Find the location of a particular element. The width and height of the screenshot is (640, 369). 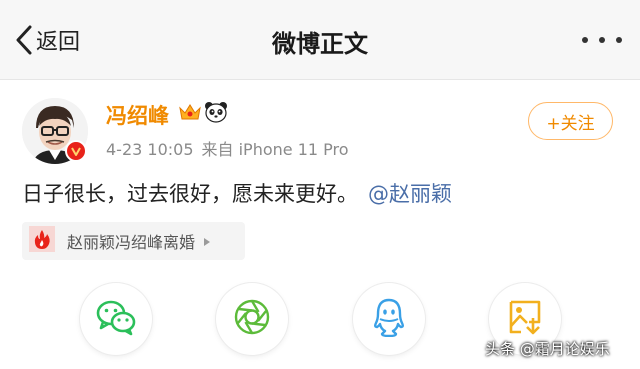

share-wechat-button is located at coordinates (116, 319).